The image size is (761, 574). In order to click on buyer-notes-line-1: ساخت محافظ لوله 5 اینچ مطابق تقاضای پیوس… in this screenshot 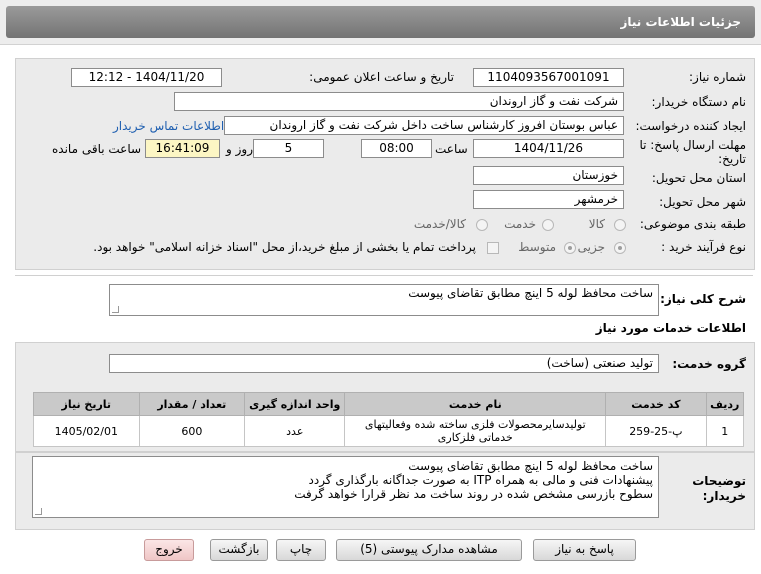, I will do `click(530, 466)`.